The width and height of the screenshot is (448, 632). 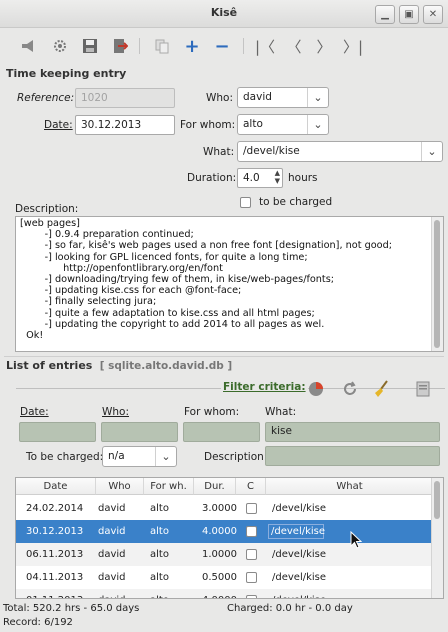 I want to click on cell-date: 30.12.2013, so click(x=55, y=531).